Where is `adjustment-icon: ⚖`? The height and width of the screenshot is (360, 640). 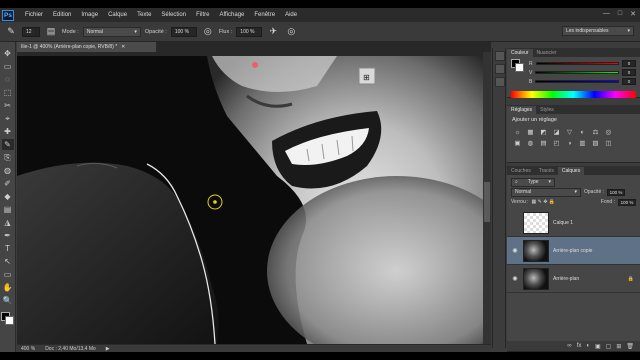 adjustment-icon: ⚖ is located at coordinates (595, 132).